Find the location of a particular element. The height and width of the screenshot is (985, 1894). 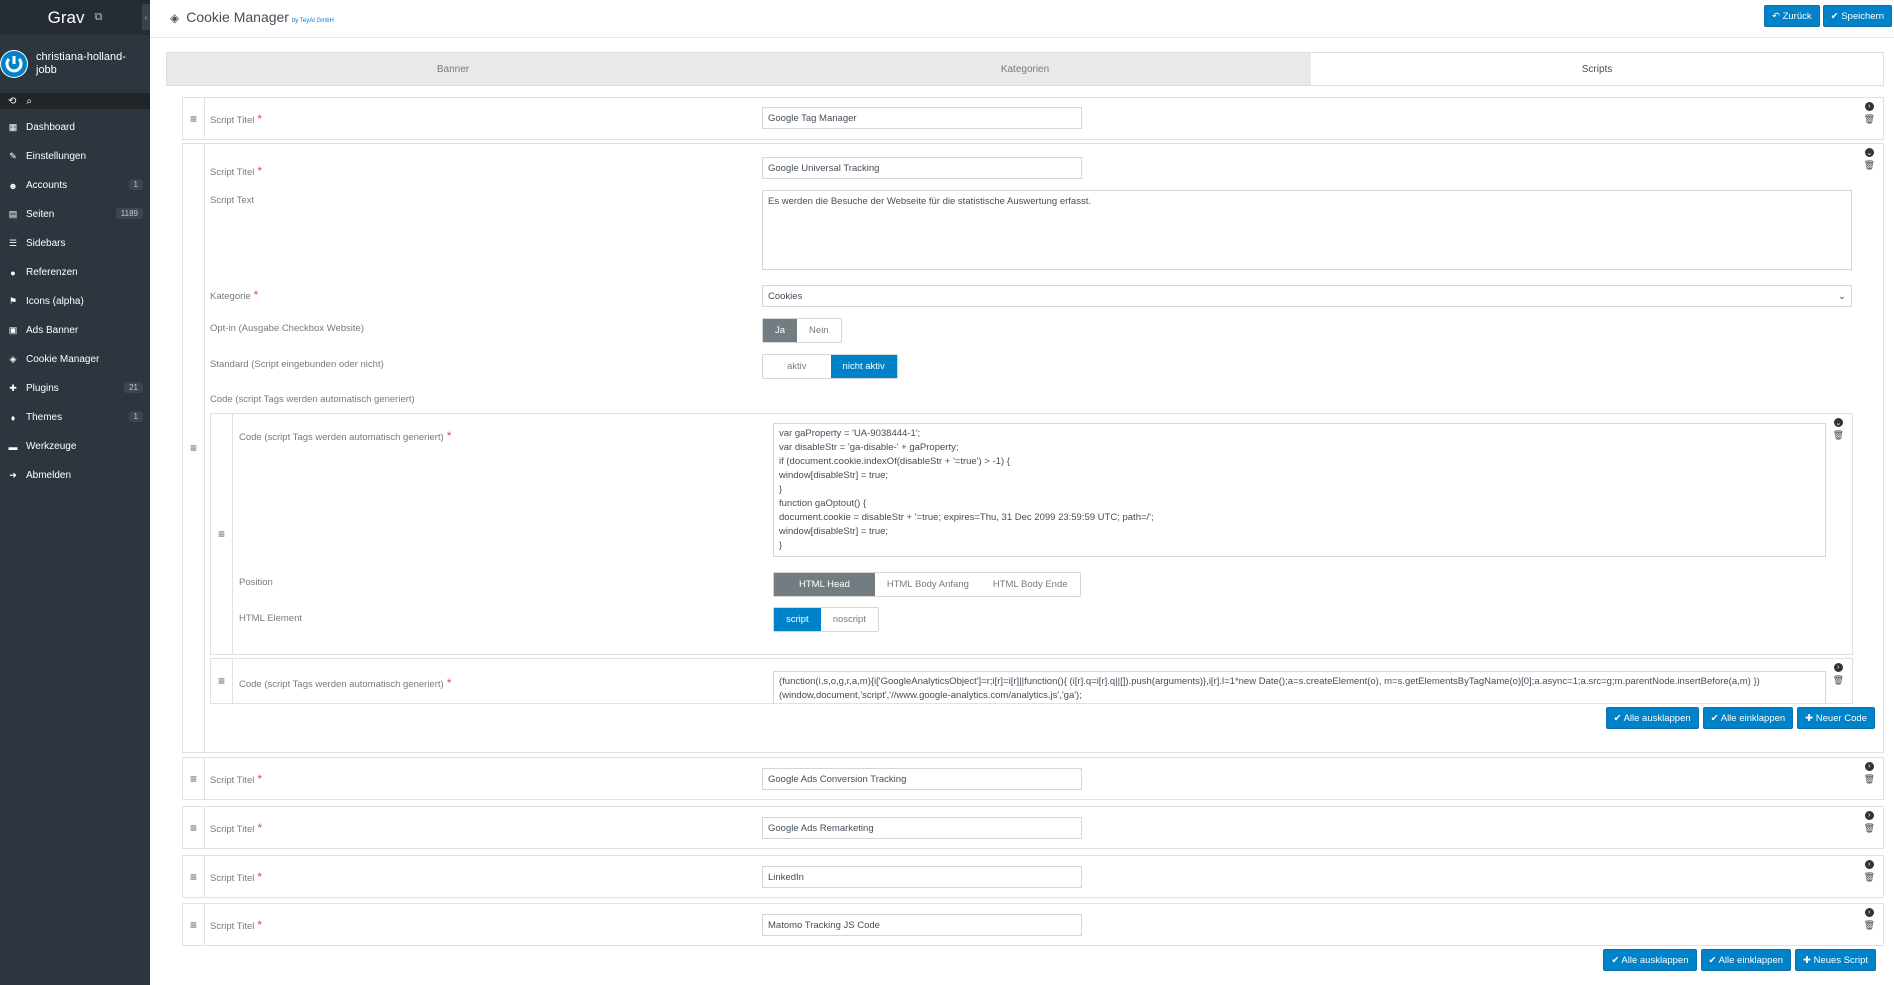

element-noscript: noscript is located at coordinates (849, 619).